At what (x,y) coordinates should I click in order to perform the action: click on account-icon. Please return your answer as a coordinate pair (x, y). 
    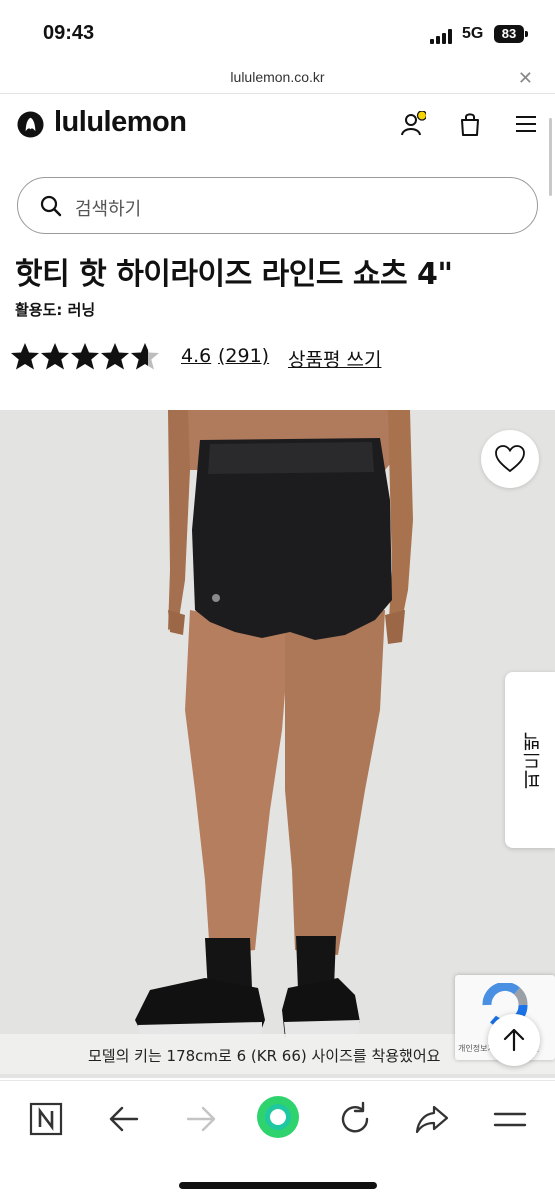
    Looking at the image, I should click on (413, 124).